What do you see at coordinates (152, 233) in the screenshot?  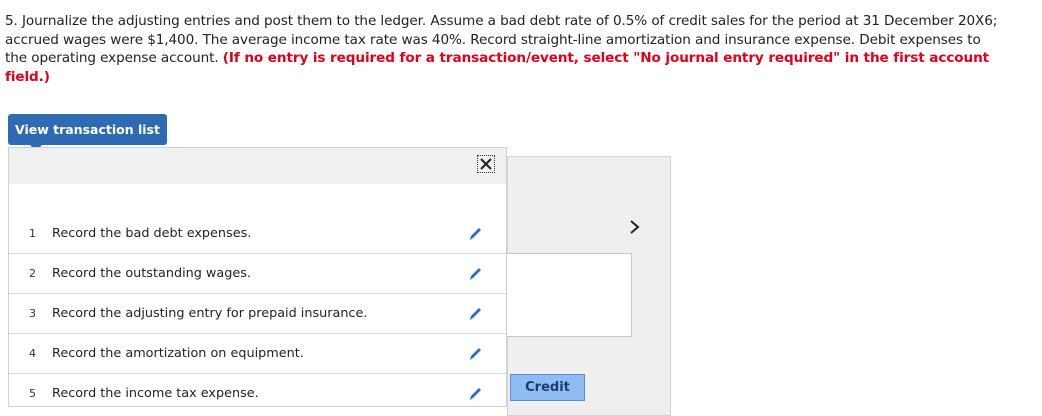 I see `transaction-label: Record the bad debt expenses.` at bounding box center [152, 233].